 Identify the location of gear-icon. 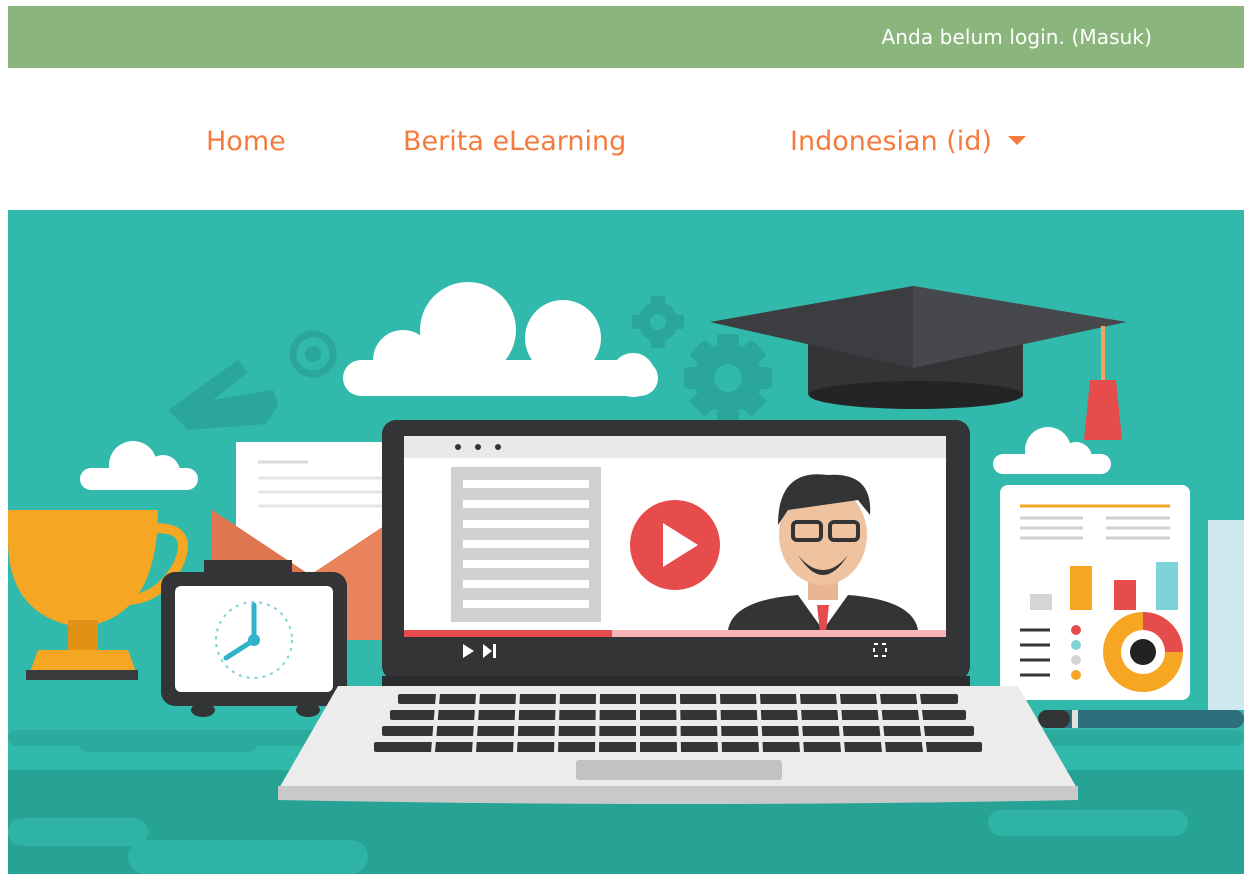
(728, 378).